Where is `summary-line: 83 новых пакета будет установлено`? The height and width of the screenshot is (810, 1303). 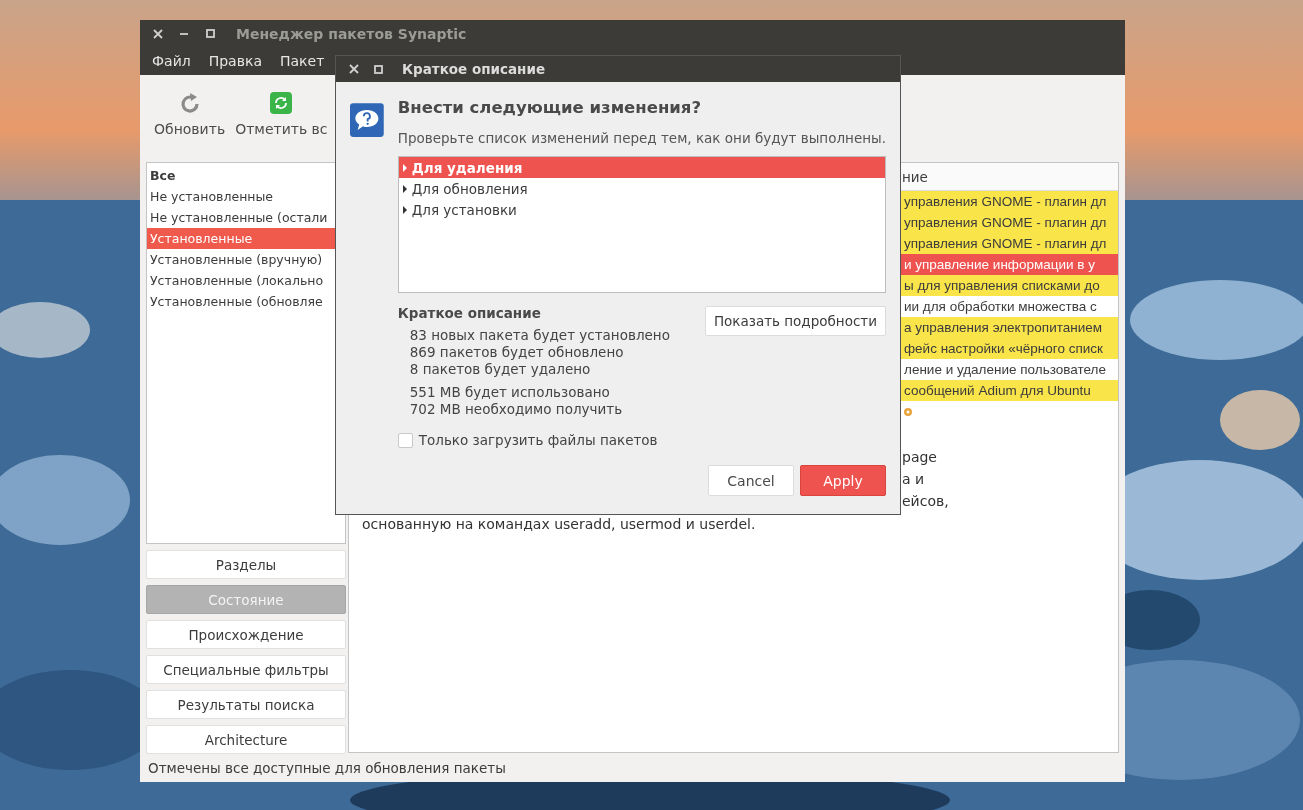 summary-line: 83 новых пакета будет установлено is located at coordinates (539, 335).